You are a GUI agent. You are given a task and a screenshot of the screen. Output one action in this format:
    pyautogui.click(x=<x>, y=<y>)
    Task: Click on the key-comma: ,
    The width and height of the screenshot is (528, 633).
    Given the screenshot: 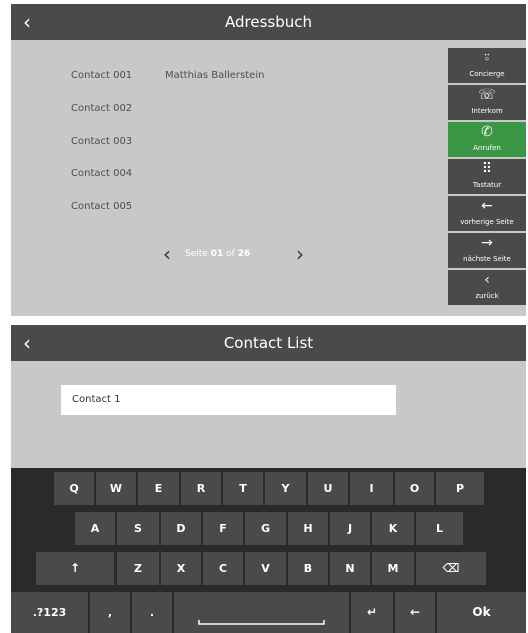 What is the action you would take?
    pyautogui.click(x=110, y=612)
    